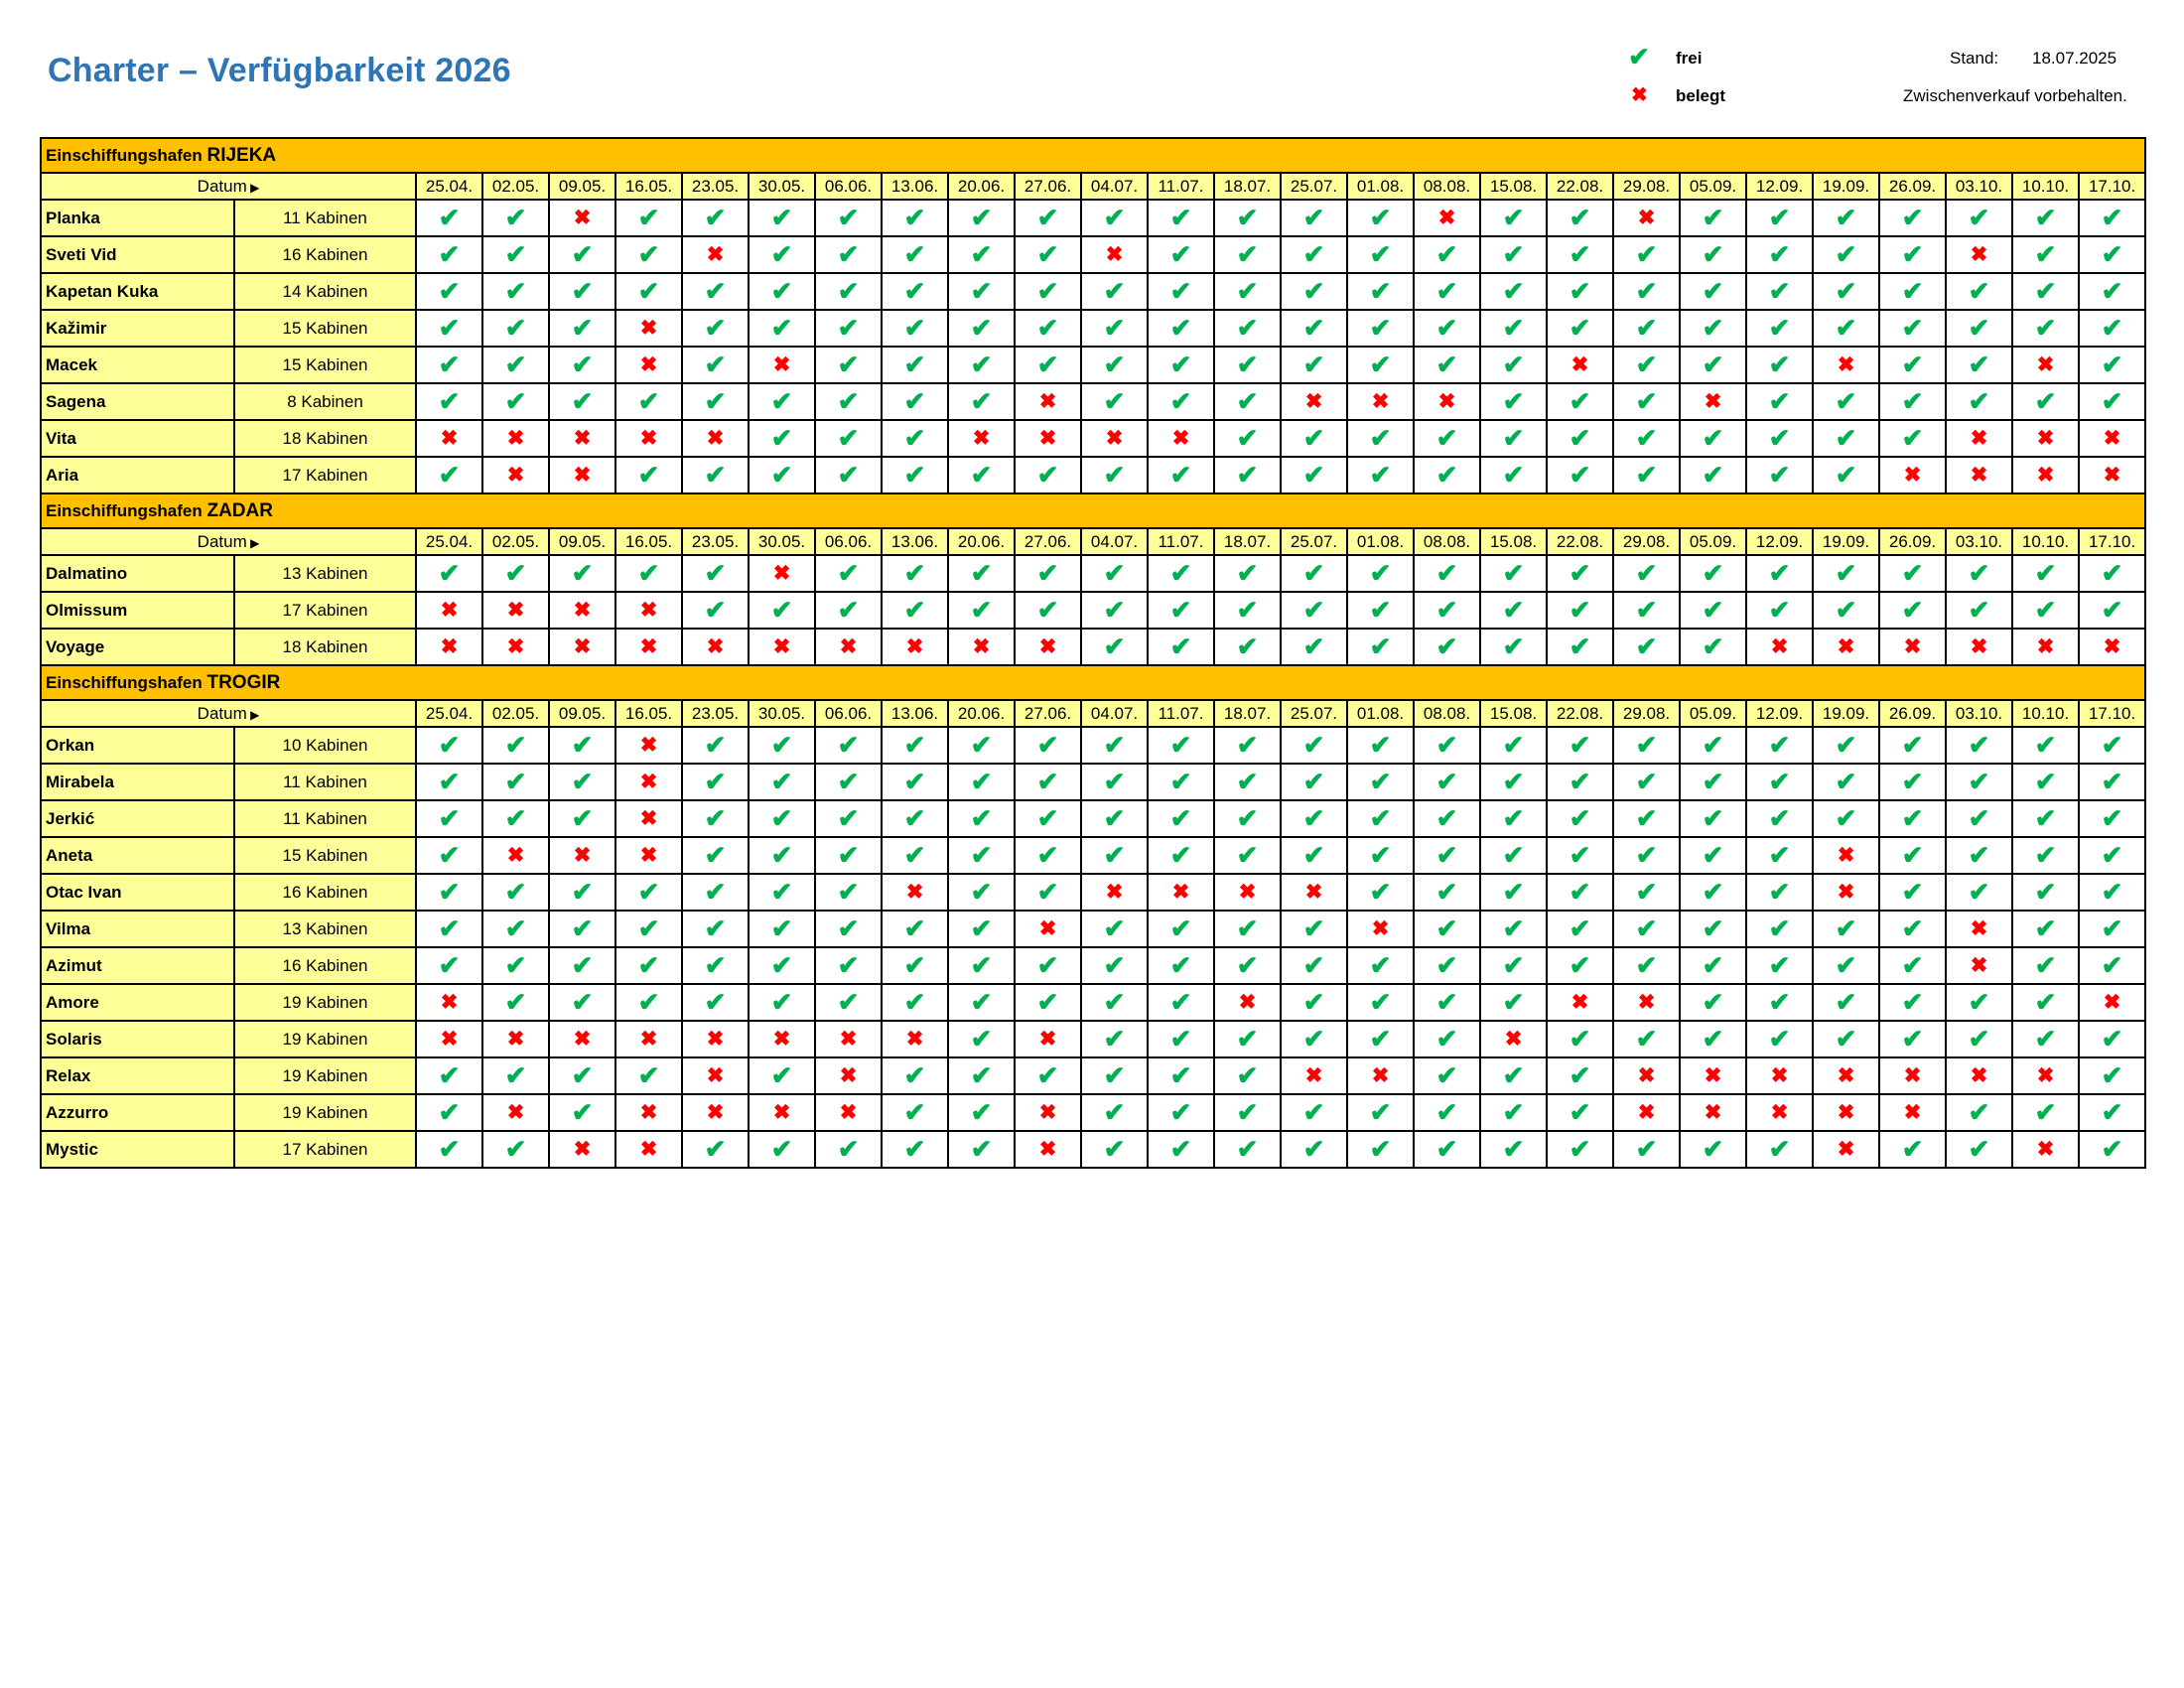 This screenshot has height=1688, width=2184. Describe the element at coordinates (515, 186) in the screenshot. I see `date-header-cell: 02.05.` at that location.